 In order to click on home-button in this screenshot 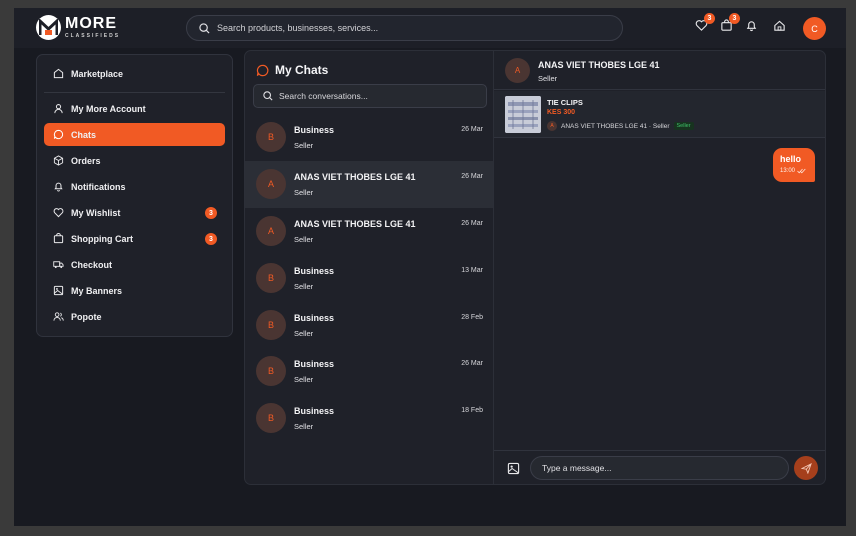, I will do `click(779, 27)`.